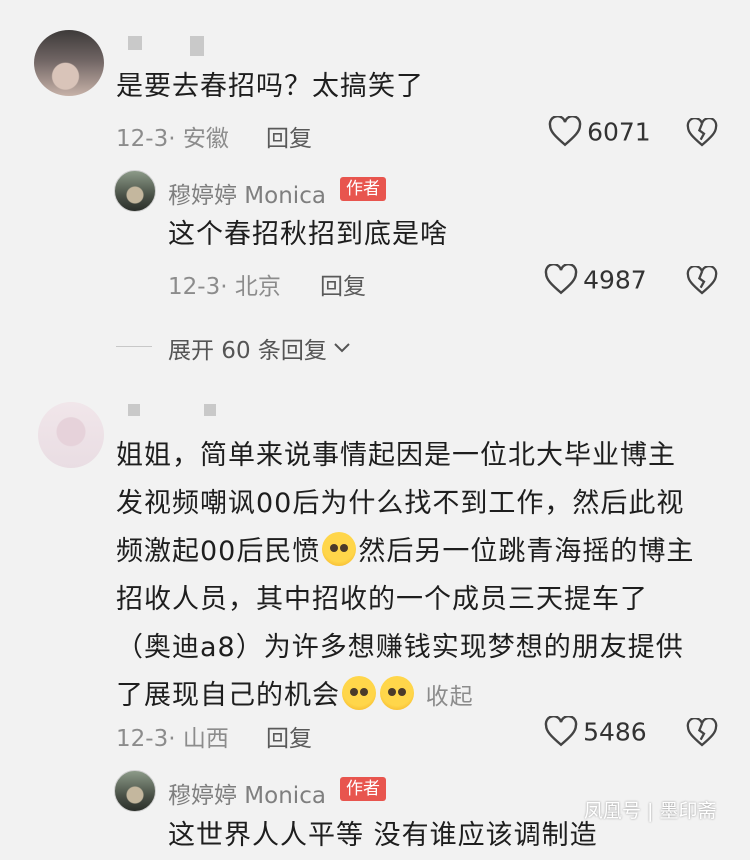 Image resolution: width=750 pixels, height=860 pixels. I want to click on comment-line: 发视频嘲讽00后为什么找不到工作，然后此视, so click(400, 503).